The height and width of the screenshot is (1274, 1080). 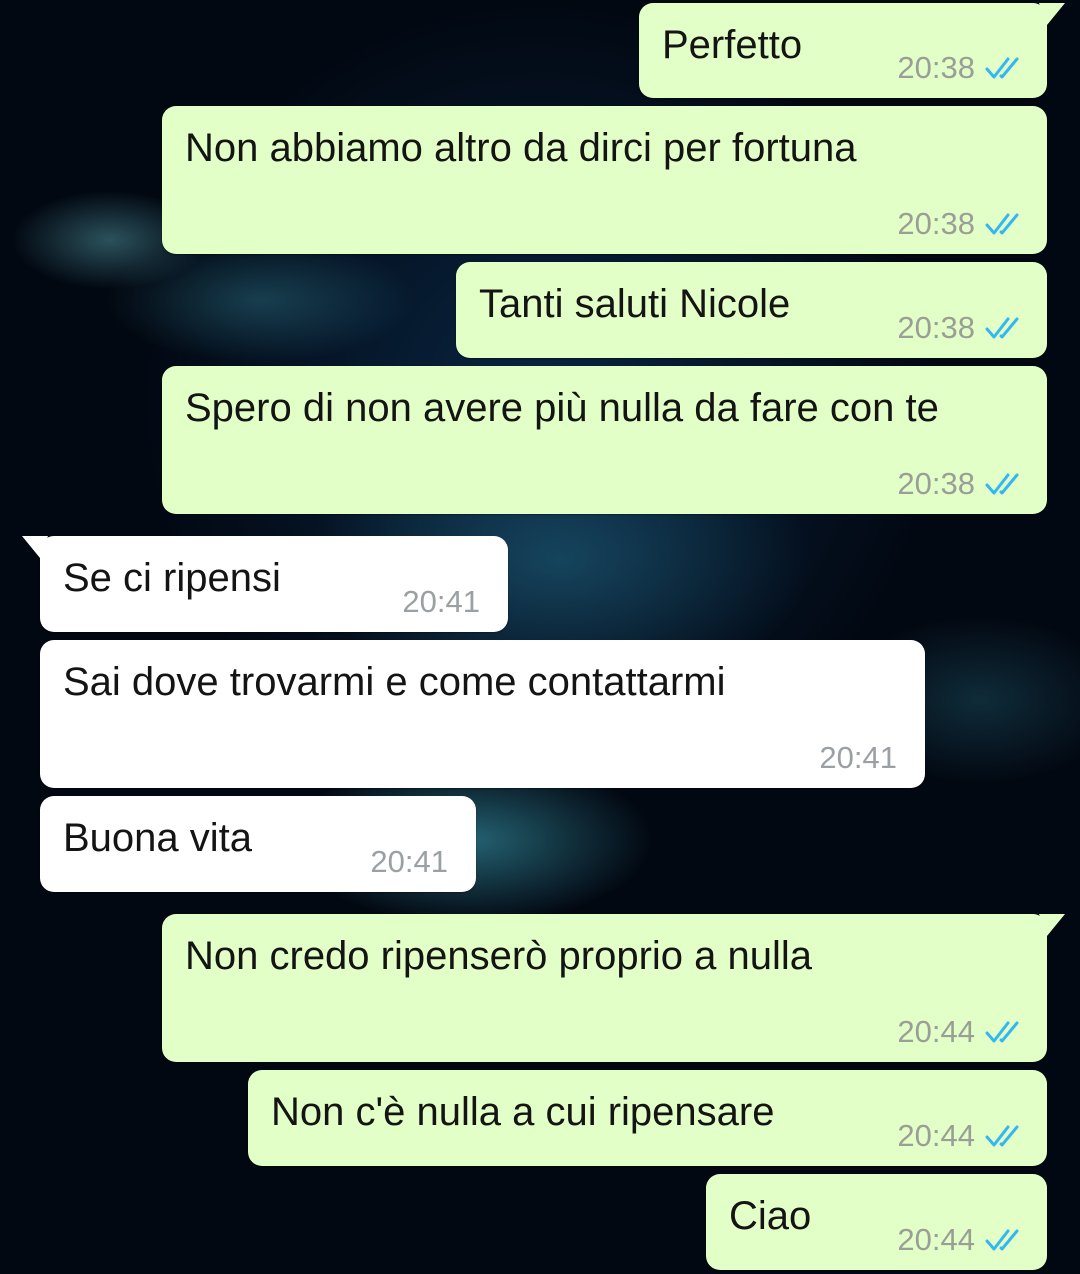 What do you see at coordinates (499, 956) in the screenshot?
I see `message-text: Non credo ripenserò proprio a nulla` at bounding box center [499, 956].